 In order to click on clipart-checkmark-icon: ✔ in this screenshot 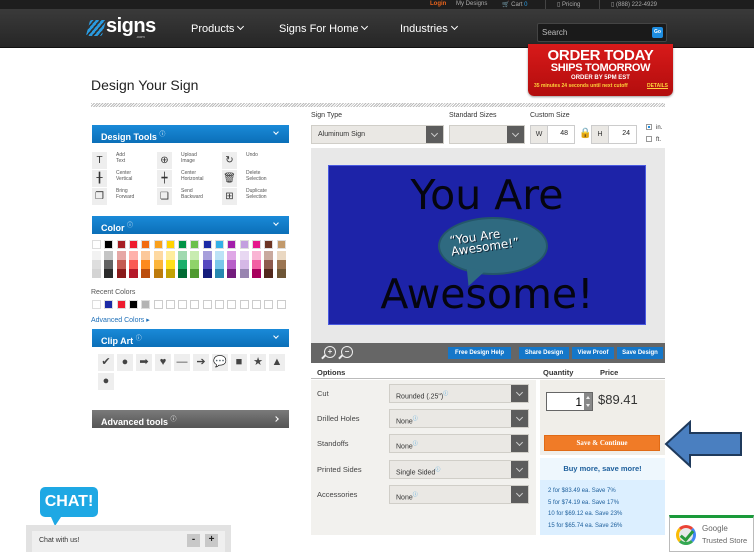, I will do `click(106, 362)`.